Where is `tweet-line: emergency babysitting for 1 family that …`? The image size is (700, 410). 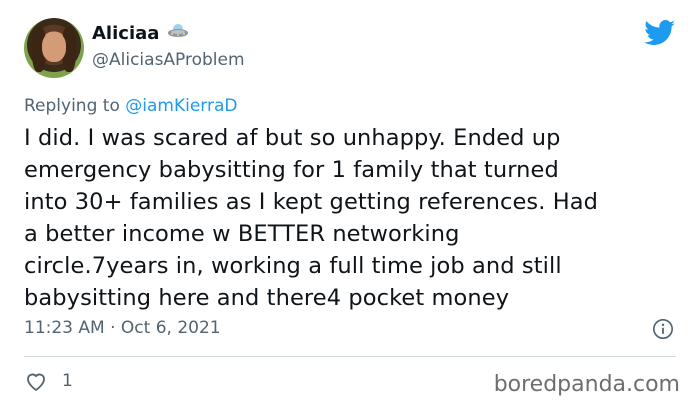 tweet-line: emergency babysitting for 1 family that … is located at coordinates (291, 170).